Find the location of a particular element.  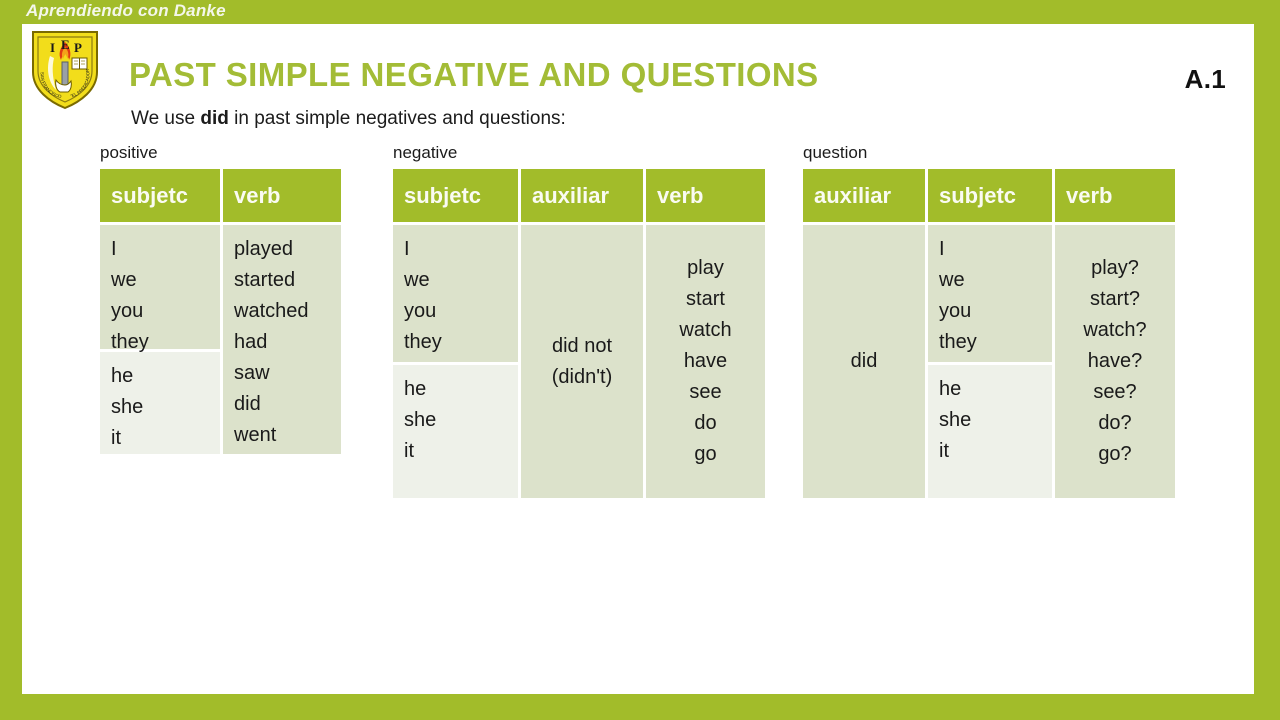

cell-line: have? is located at coordinates (1115, 361).